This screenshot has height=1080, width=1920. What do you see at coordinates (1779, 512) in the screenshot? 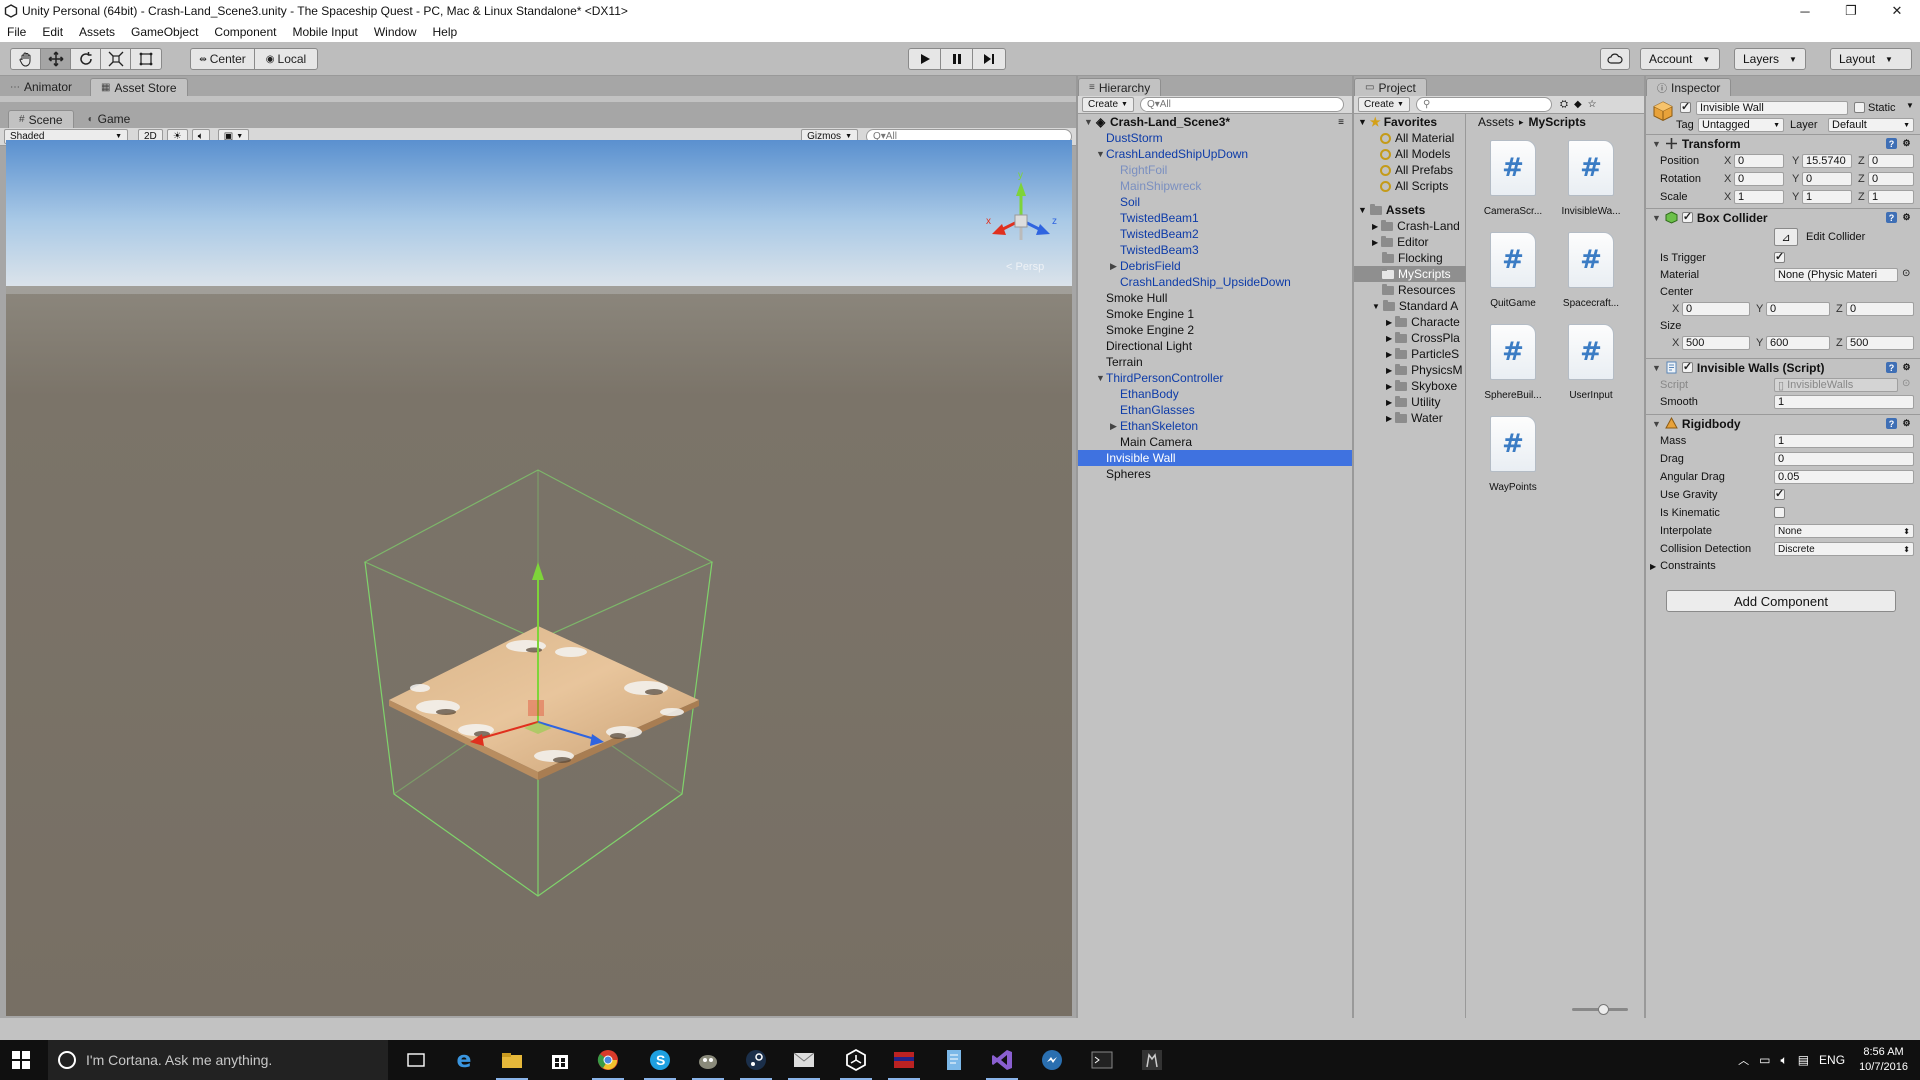
I see `is-kinematic-checkbox` at bounding box center [1779, 512].